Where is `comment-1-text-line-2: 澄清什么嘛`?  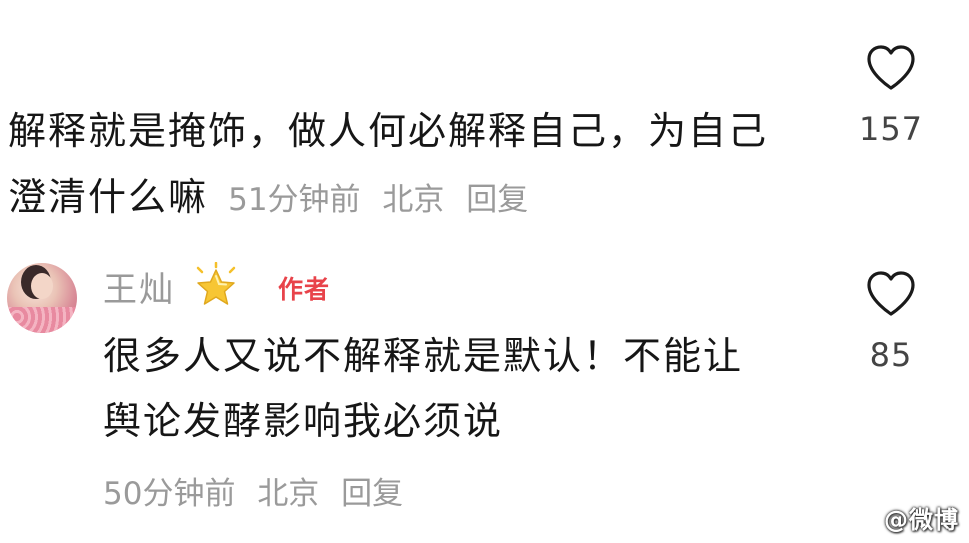
comment-1-text-line-2: 澄清什么嘛 is located at coordinates (108, 197).